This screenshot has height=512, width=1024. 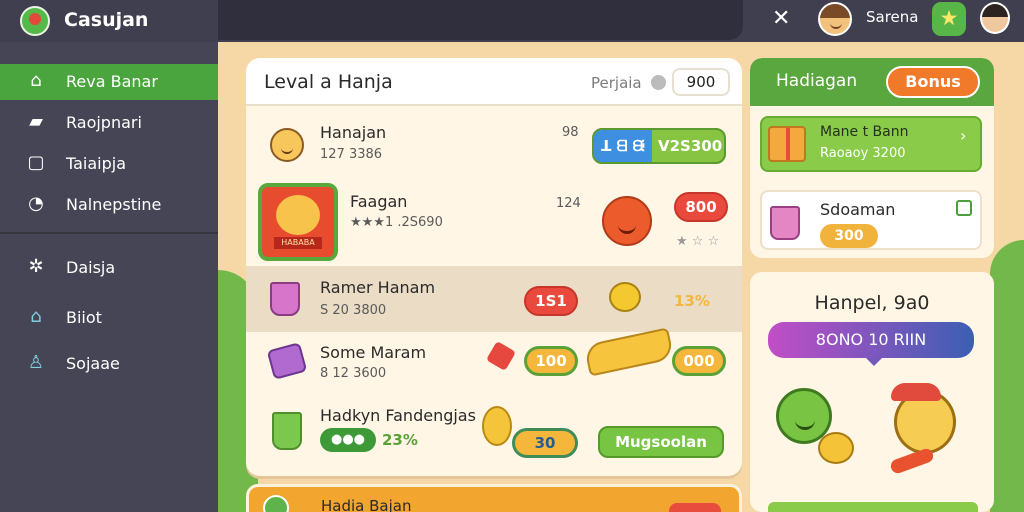 I want to click on progress-dots: ●●●, so click(x=348, y=440).